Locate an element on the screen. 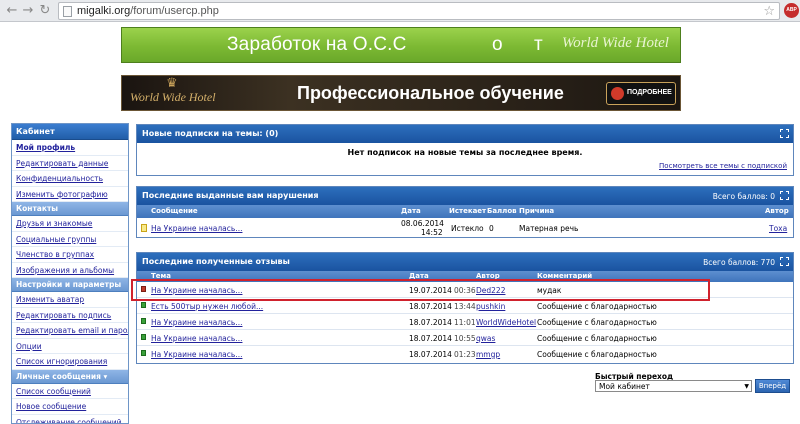 Image resolution: width=800 pixels, height=424 pixels. view-all-subscriptions-link: Посмотреть все темы с подпиской is located at coordinates (723, 166).